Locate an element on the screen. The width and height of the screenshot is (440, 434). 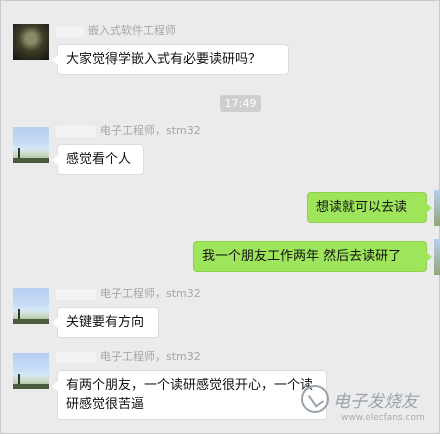
elecfans-logo-icon is located at coordinates (315, 399).